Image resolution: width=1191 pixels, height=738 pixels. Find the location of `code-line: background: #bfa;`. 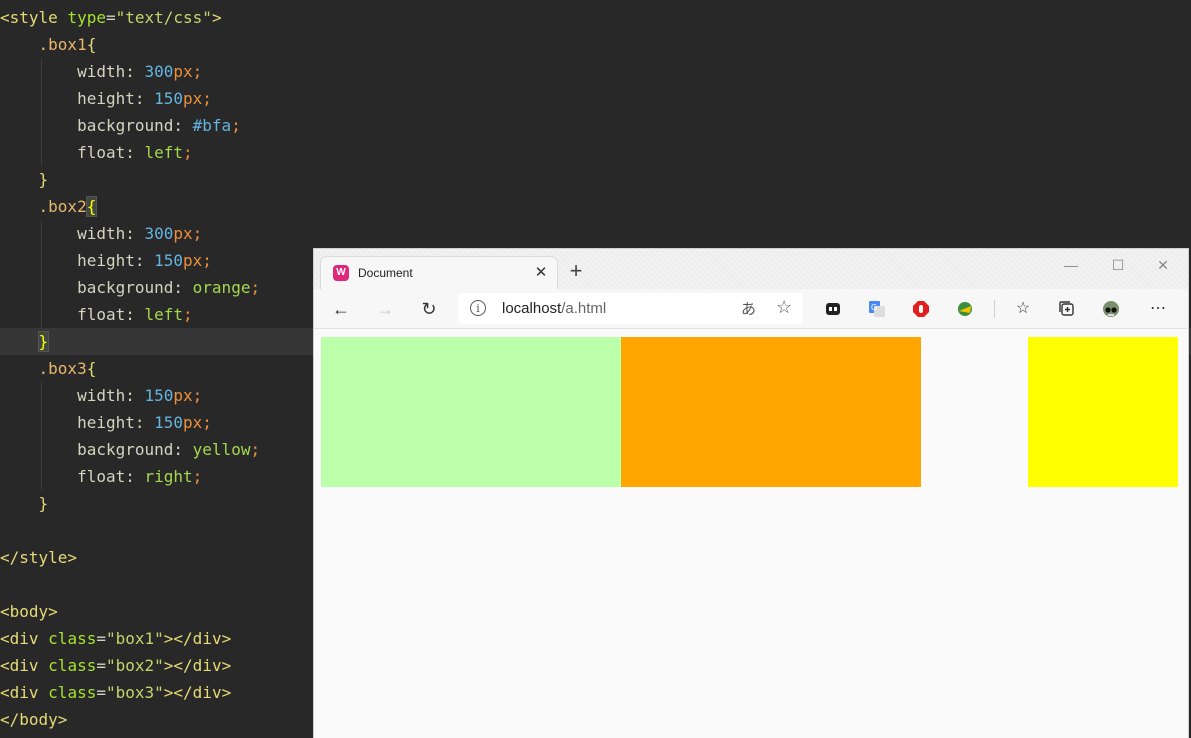

code-line: background: #bfa; is located at coordinates (595, 125).